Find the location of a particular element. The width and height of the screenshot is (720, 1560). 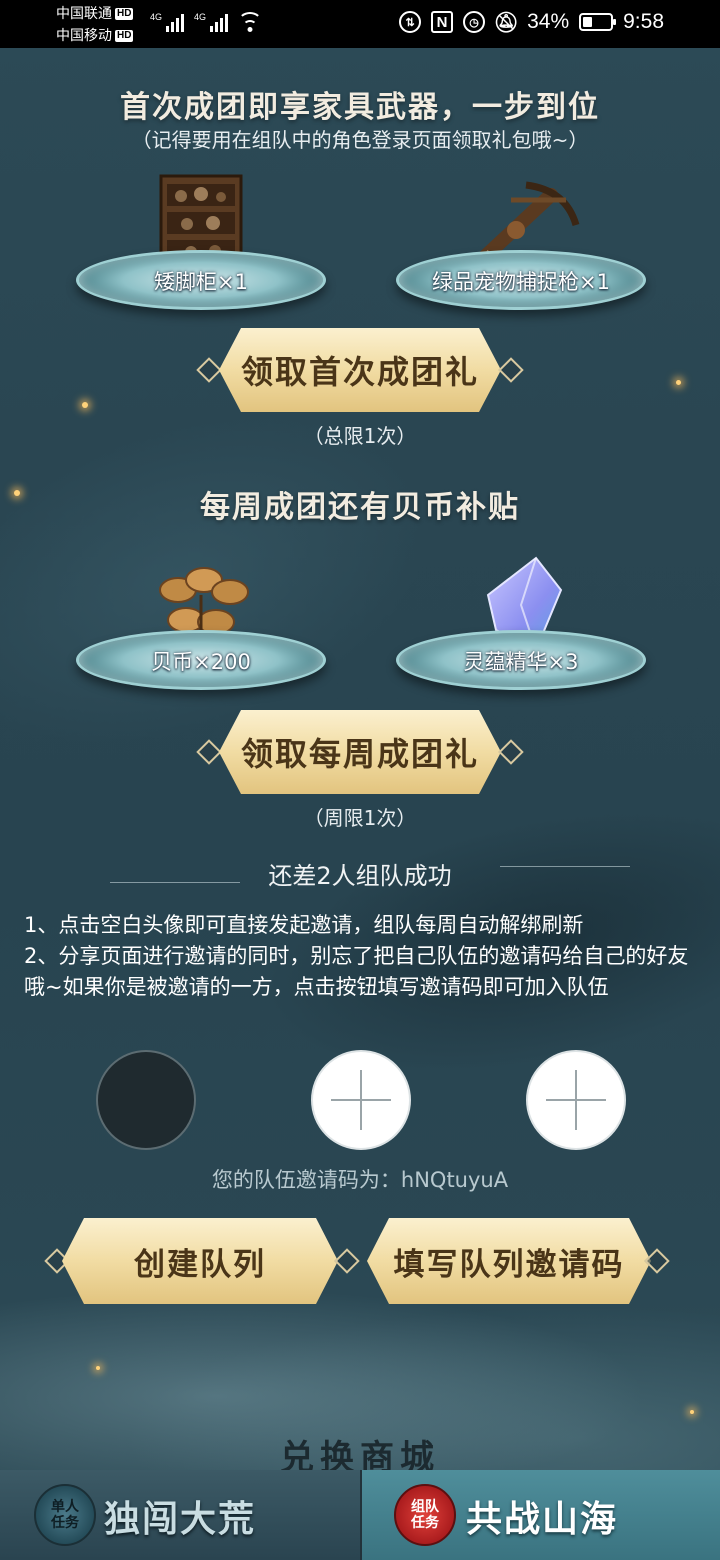

clock: 9:58 is located at coordinates (643, 21).